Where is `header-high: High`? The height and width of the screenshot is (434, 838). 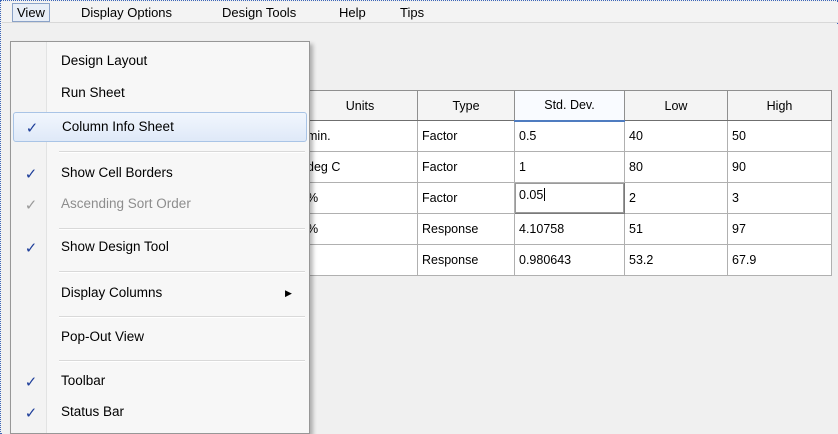 header-high: High is located at coordinates (779, 105).